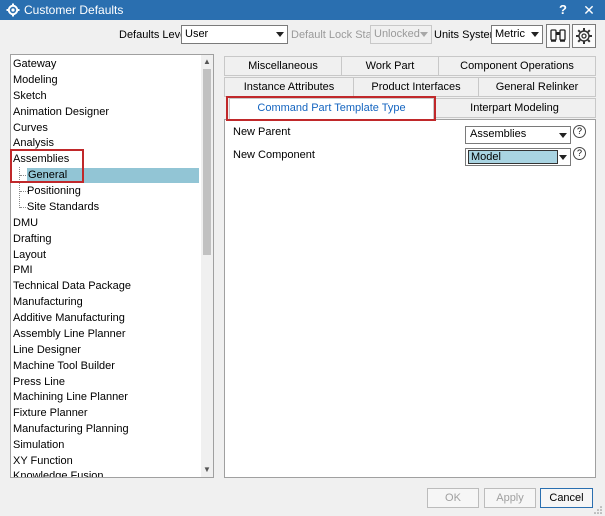  What do you see at coordinates (283, 66) in the screenshot?
I see `tab-miscellaneous: Miscellaneous` at bounding box center [283, 66].